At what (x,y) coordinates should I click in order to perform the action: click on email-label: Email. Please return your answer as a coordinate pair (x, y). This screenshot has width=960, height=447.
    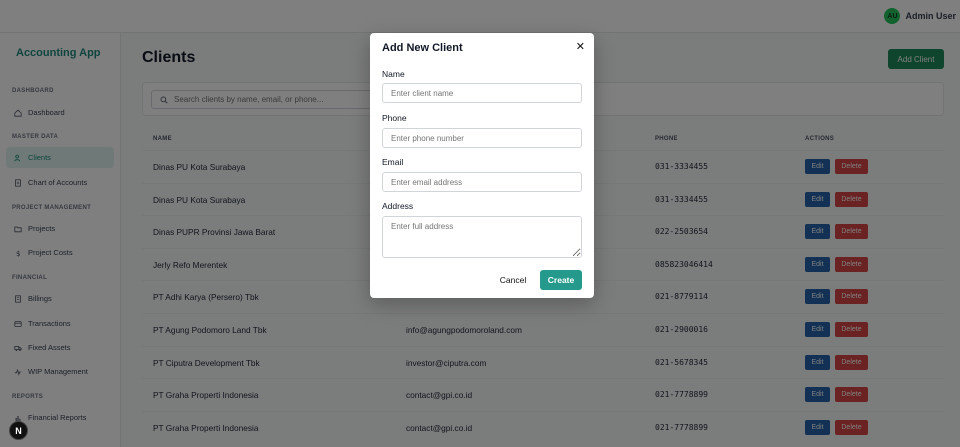
    Looking at the image, I should click on (393, 162).